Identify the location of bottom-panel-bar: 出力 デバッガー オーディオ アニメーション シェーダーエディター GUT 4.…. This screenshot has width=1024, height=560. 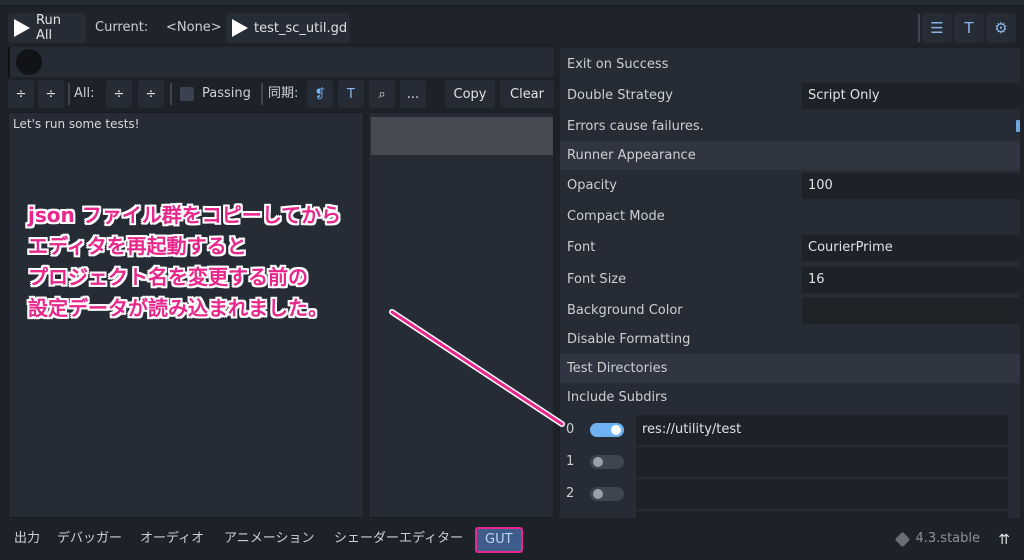
(512, 540).